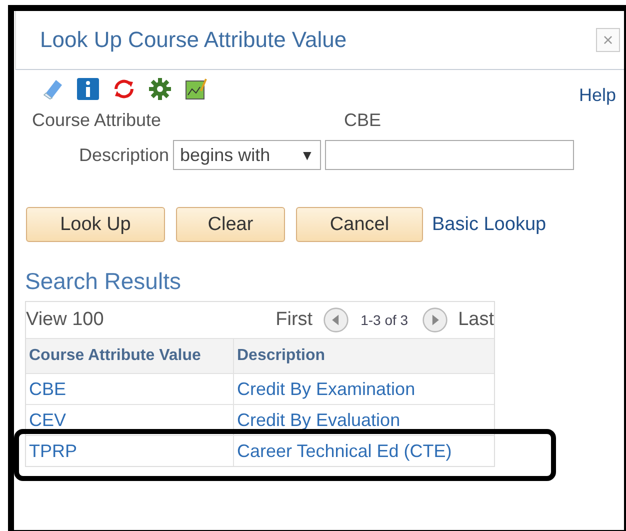 Image resolution: width=626 pixels, height=531 pixels. I want to click on column-header: Description, so click(281, 356).